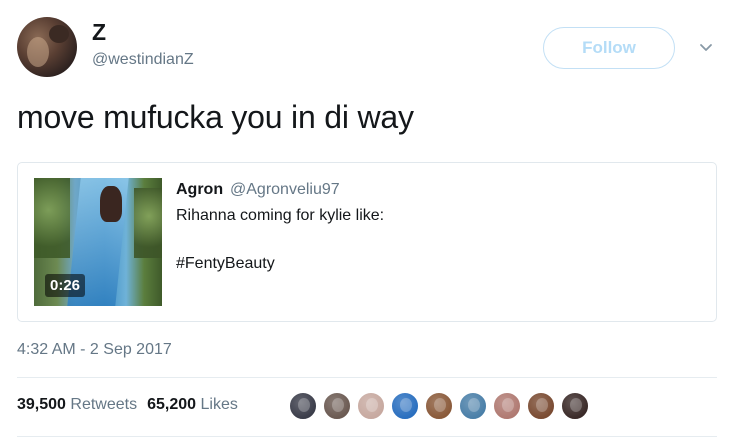  What do you see at coordinates (98, 242) in the screenshot?
I see `video-thumbnail: 0:26` at bounding box center [98, 242].